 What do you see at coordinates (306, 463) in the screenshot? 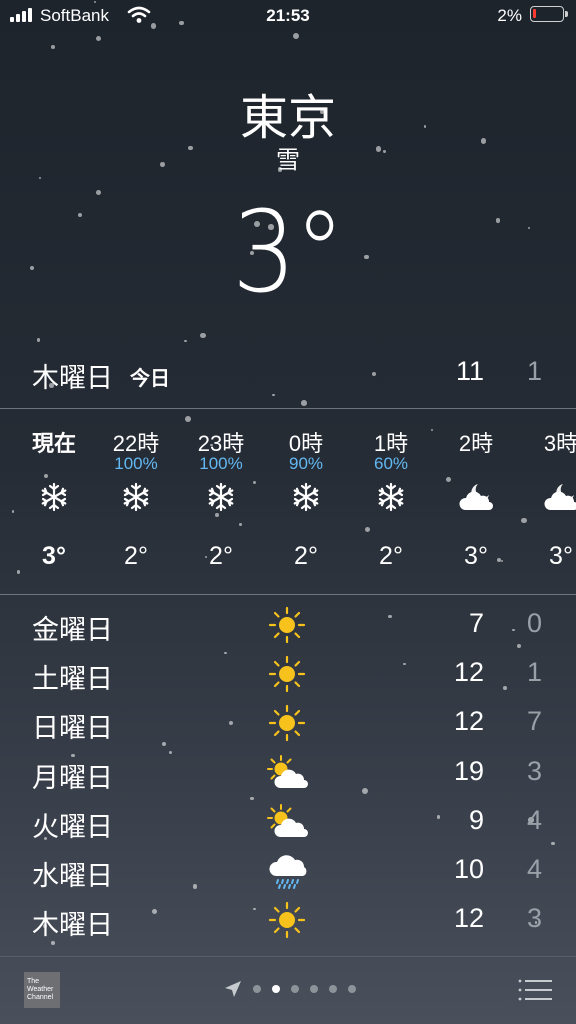
I see `hourly-precipitation: 90%` at bounding box center [306, 463].